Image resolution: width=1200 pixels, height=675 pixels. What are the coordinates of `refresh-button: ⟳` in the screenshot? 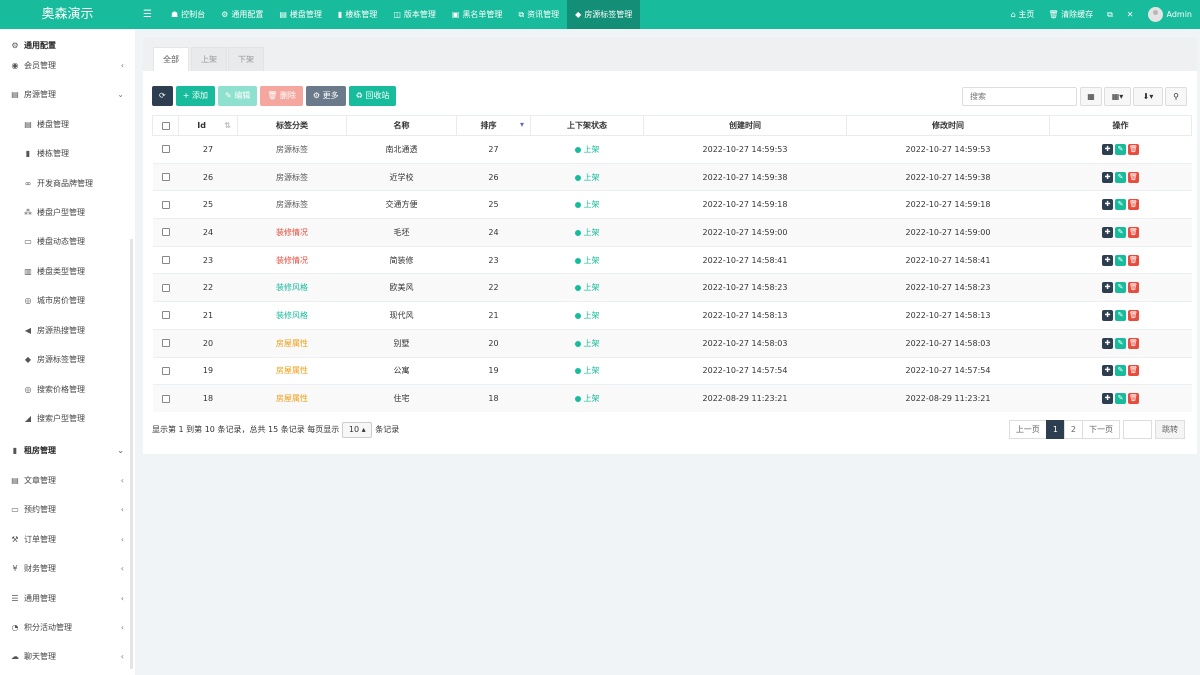 It's located at (162, 96).